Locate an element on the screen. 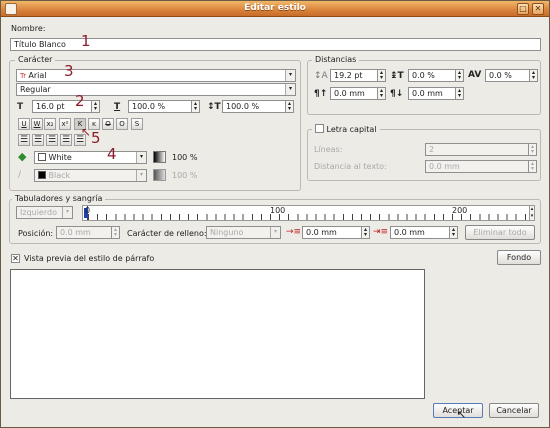 This screenshot has width=550, height=428. mouse-cursor-icon: ↖ is located at coordinates (462, 414).